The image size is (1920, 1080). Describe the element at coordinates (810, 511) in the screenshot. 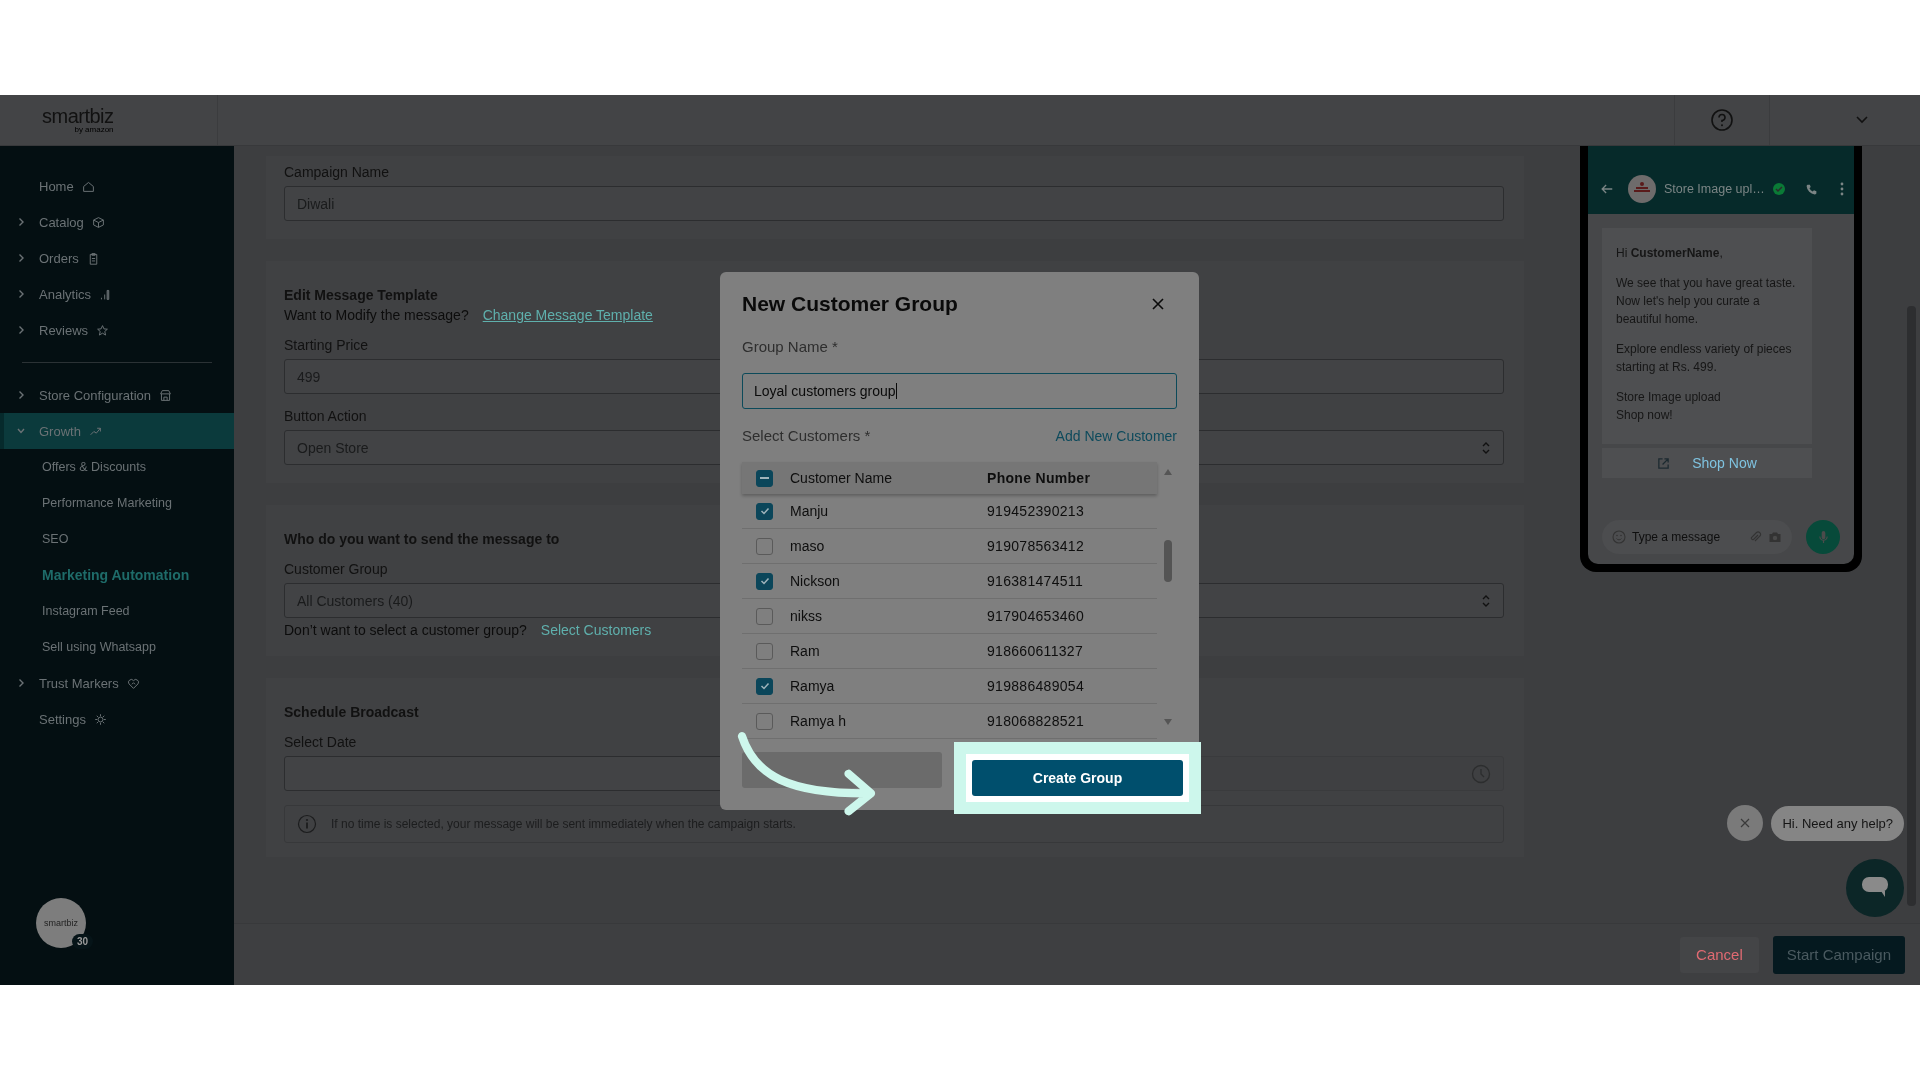

I see `table-cell-text: Manju` at that location.